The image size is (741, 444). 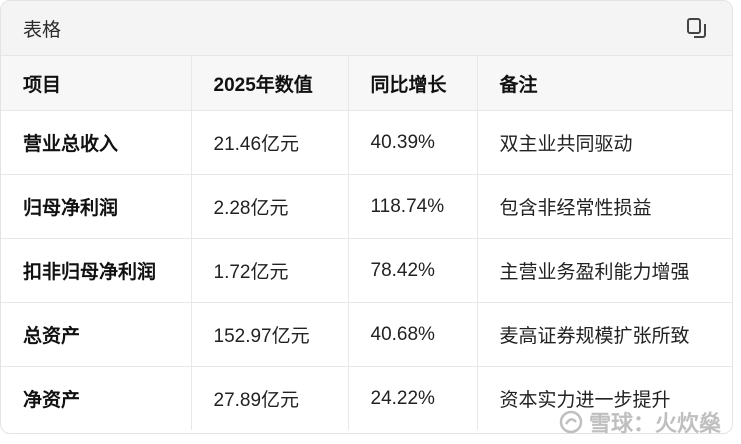 What do you see at coordinates (413, 334) in the screenshot?
I see `cell-growth: 40.68%` at bounding box center [413, 334].